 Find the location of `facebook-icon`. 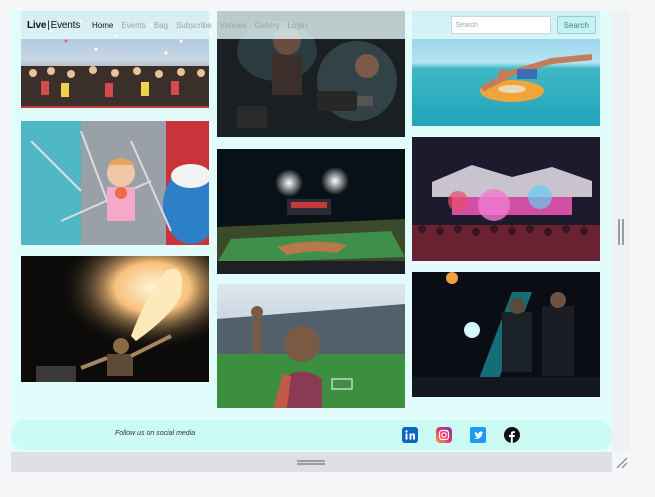

facebook-icon is located at coordinates (512, 435).